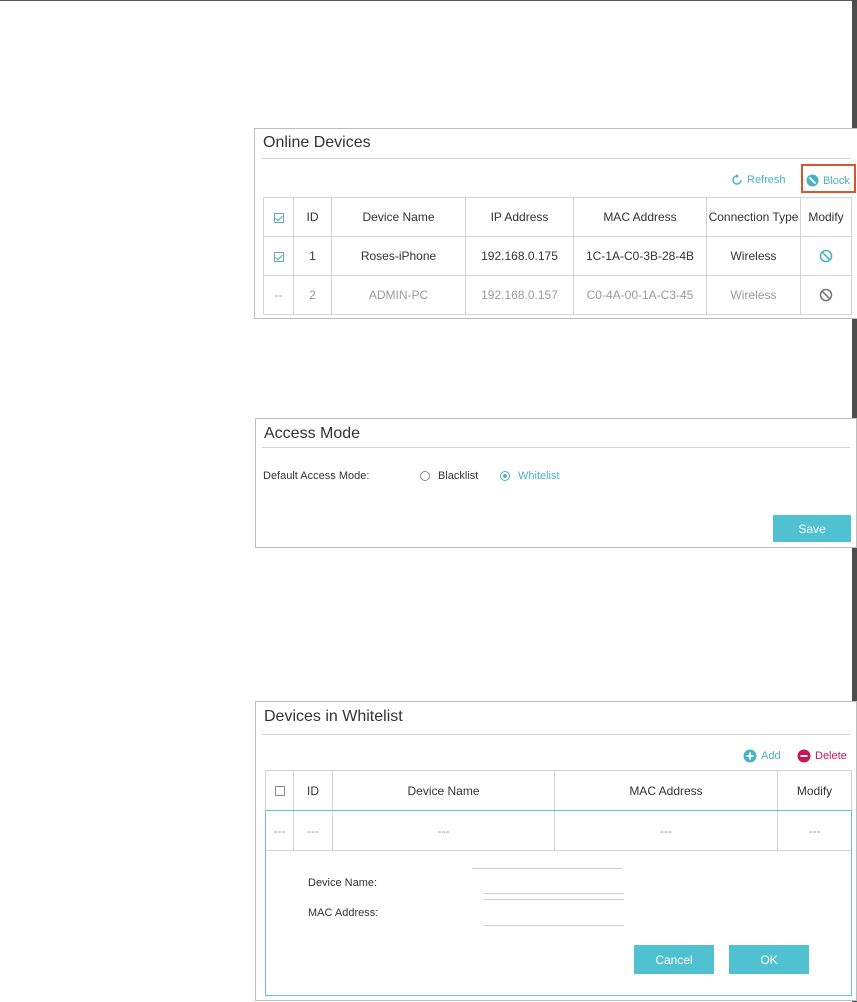 Image resolution: width=857 pixels, height=1002 pixels. I want to click on mac-address-input-bottom, so click(554, 925).